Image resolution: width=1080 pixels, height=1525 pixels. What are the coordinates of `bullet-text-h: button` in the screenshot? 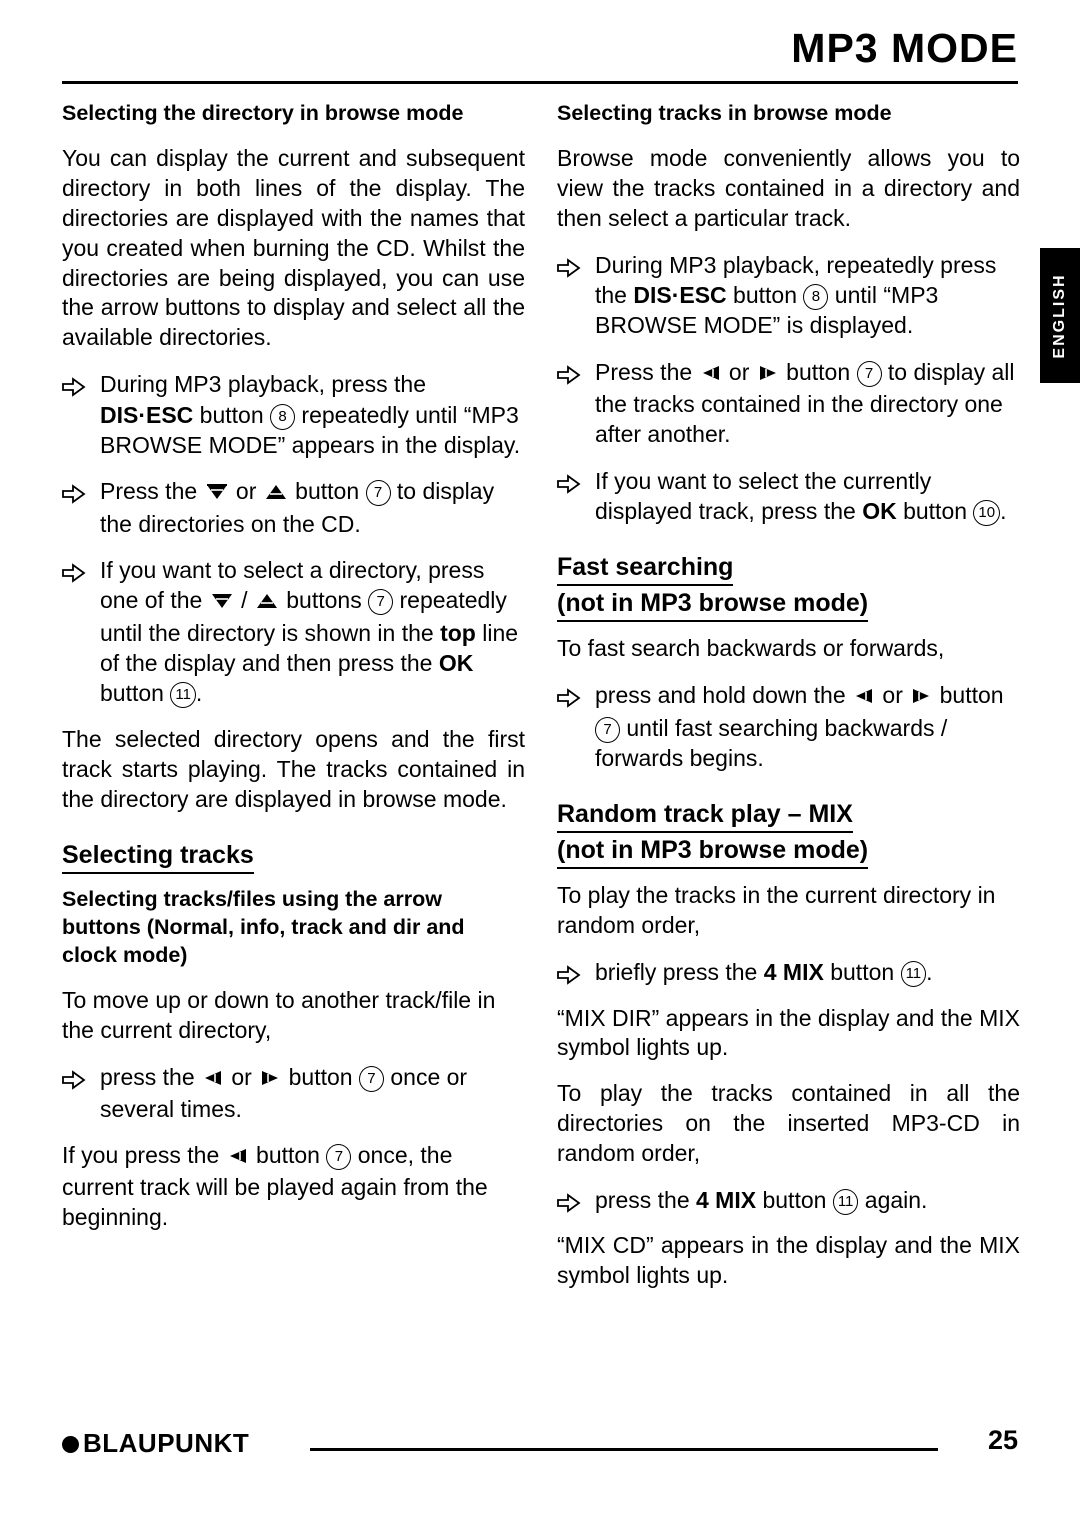 It's located at (135, 693).